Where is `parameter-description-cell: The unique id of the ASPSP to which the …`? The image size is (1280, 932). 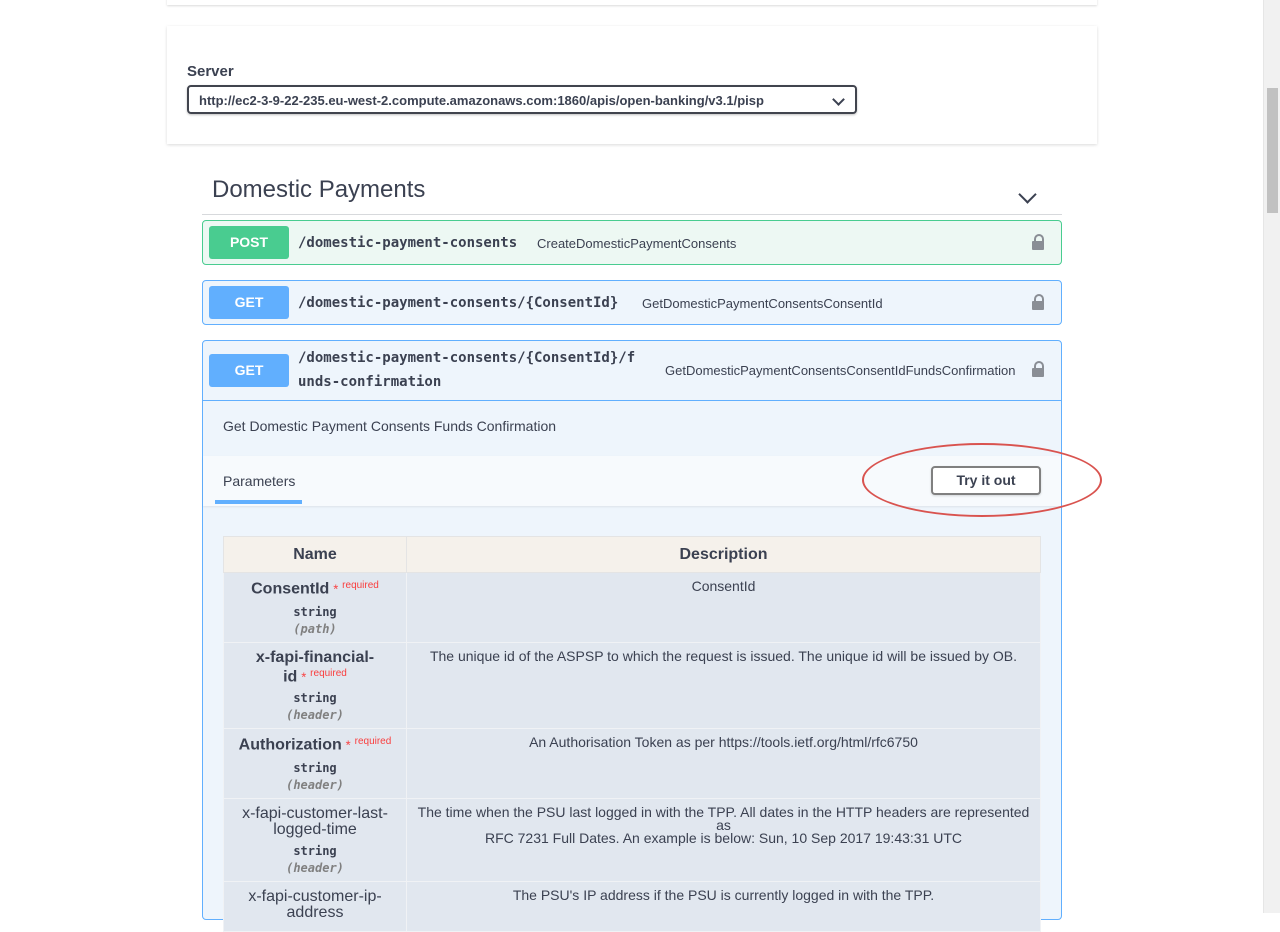 parameter-description-cell: The unique id of the ASPSP to which the … is located at coordinates (723, 685).